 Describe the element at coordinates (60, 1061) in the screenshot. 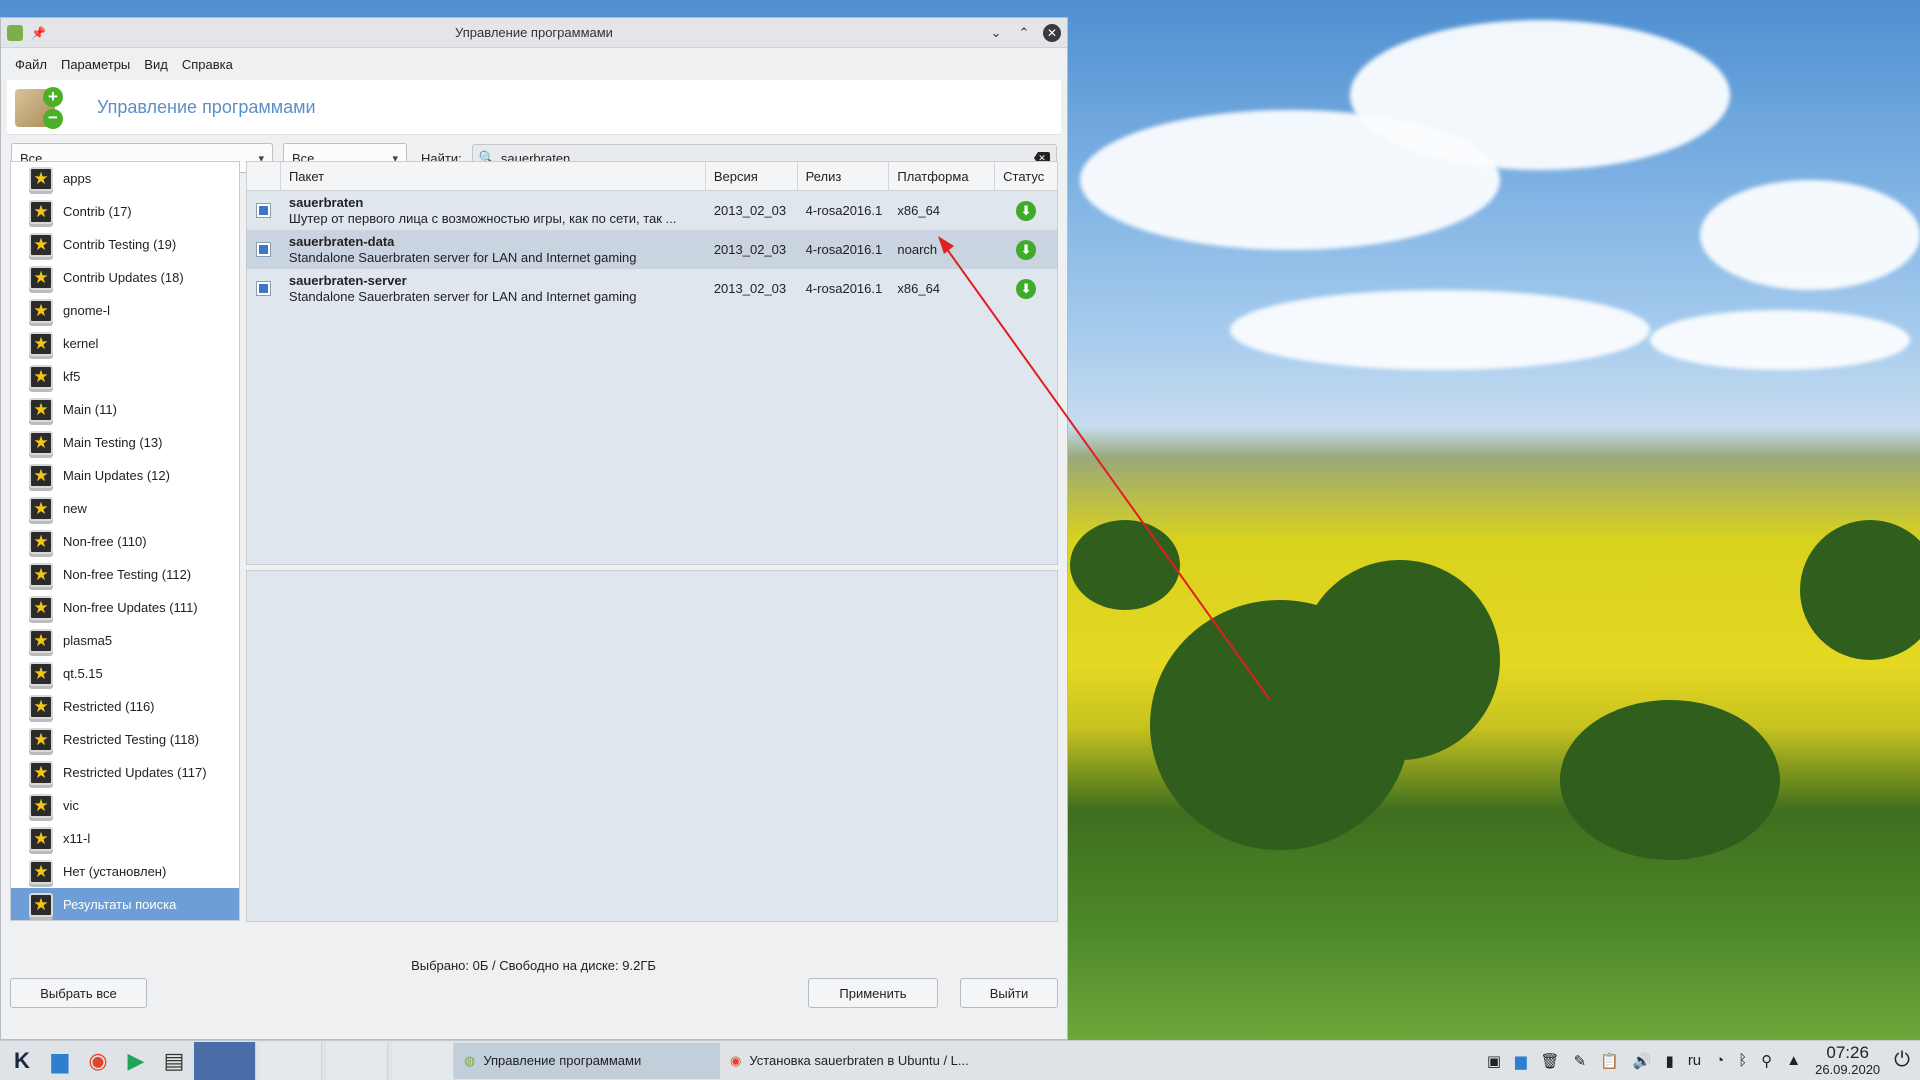

I see `file-manager-icon: ▆` at that location.